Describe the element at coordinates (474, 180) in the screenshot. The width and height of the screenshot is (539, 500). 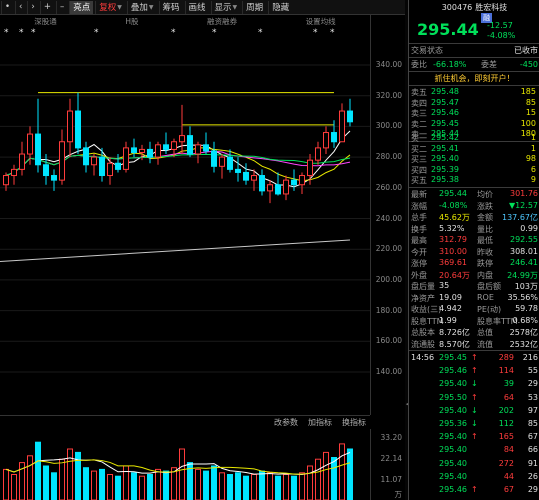
I see `buy-order-row: 买五 295.38 9` at that location.